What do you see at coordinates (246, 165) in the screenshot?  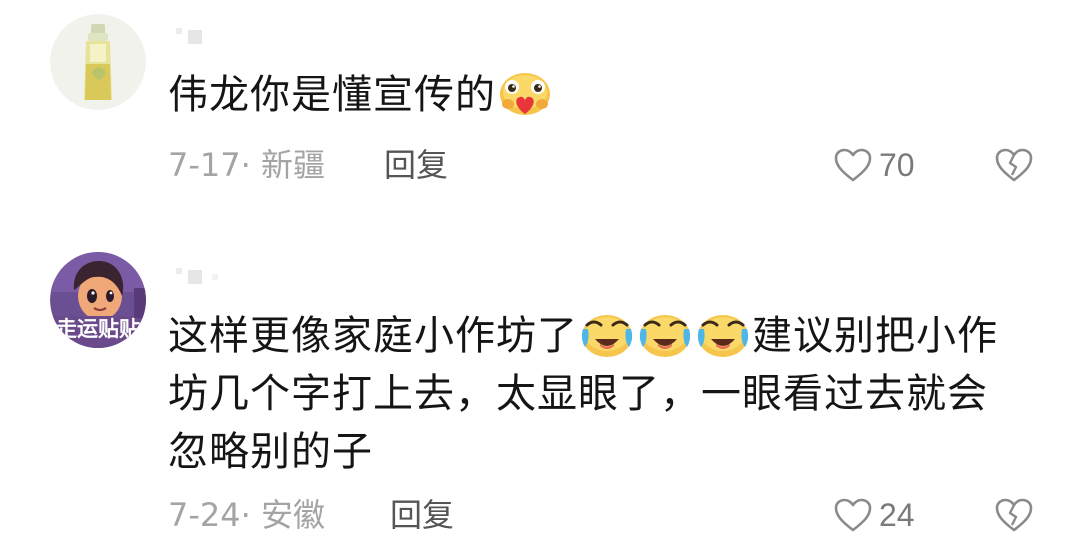 I see `comment-date-location: 7-17· 新疆` at bounding box center [246, 165].